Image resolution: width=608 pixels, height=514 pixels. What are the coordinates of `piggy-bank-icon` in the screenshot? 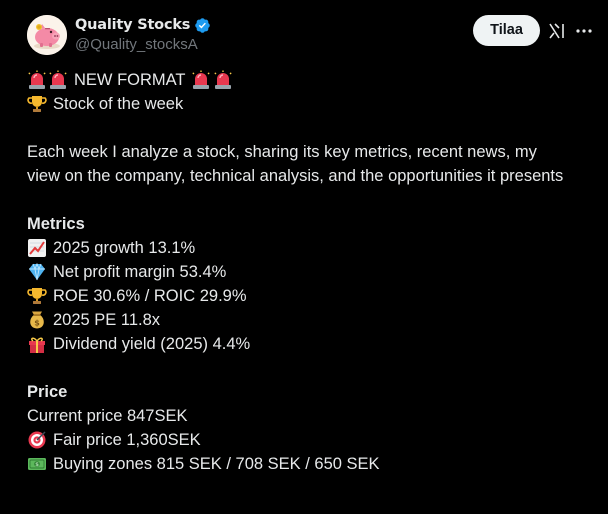 It's located at (47, 35).